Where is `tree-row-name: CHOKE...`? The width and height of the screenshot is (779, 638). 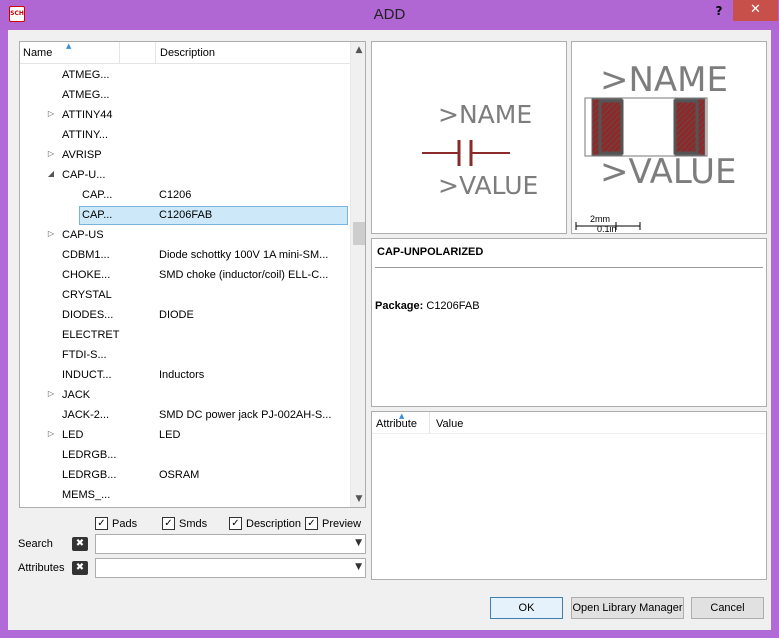
tree-row-name: CHOKE... is located at coordinates (86, 275).